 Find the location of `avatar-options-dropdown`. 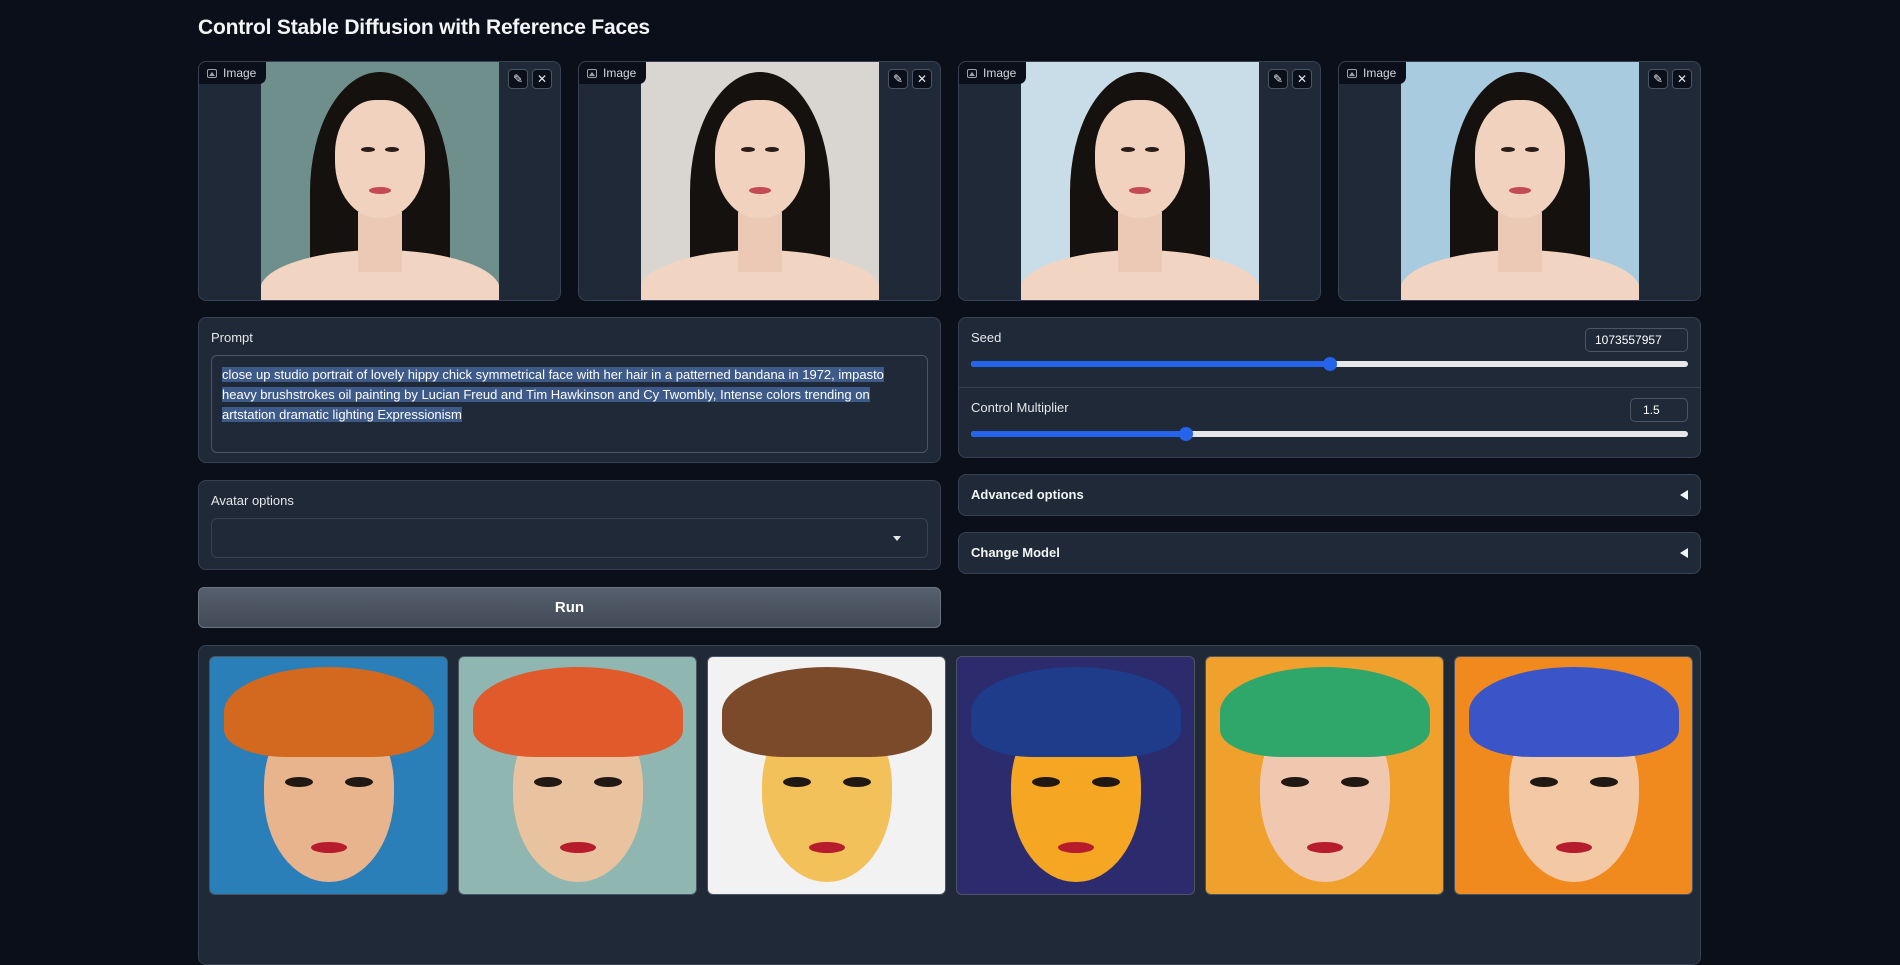

avatar-options-dropdown is located at coordinates (569, 538).